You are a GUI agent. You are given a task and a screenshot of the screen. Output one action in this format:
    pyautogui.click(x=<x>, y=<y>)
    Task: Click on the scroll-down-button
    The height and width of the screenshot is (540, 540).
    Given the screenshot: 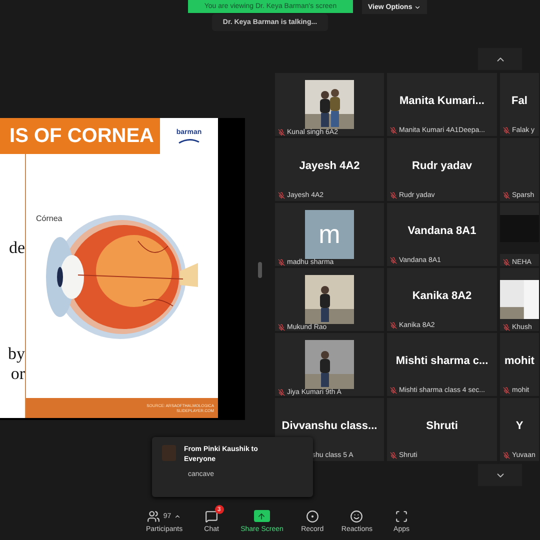 What is the action you would take?
    pyautogui.click(x=500, y=475)
    